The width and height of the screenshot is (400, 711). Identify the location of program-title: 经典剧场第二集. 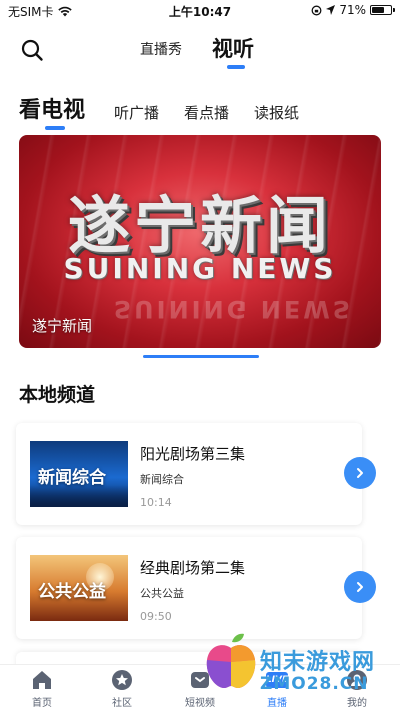
(193, 568).